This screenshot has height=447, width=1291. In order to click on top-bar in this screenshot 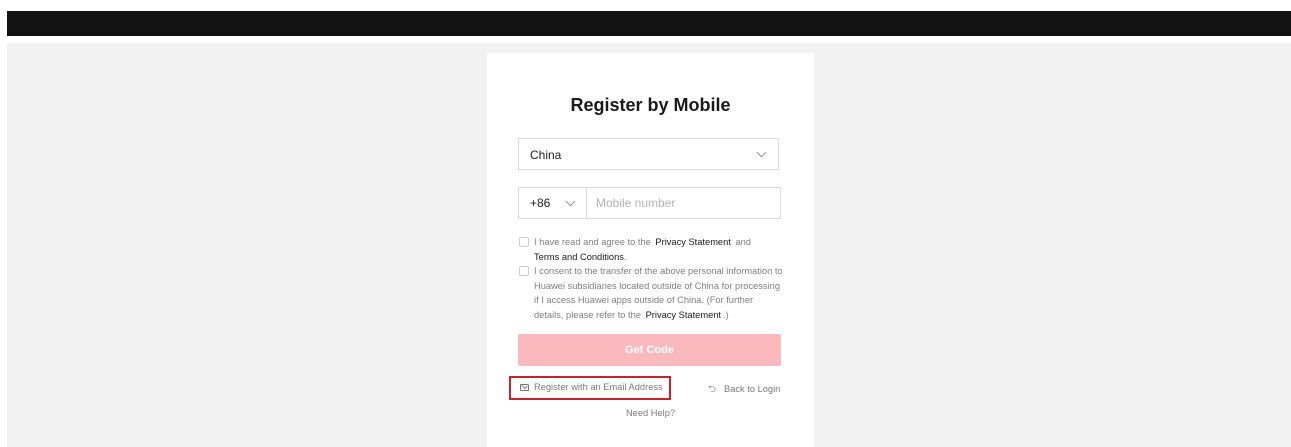, I will do `click(649, 23)`.